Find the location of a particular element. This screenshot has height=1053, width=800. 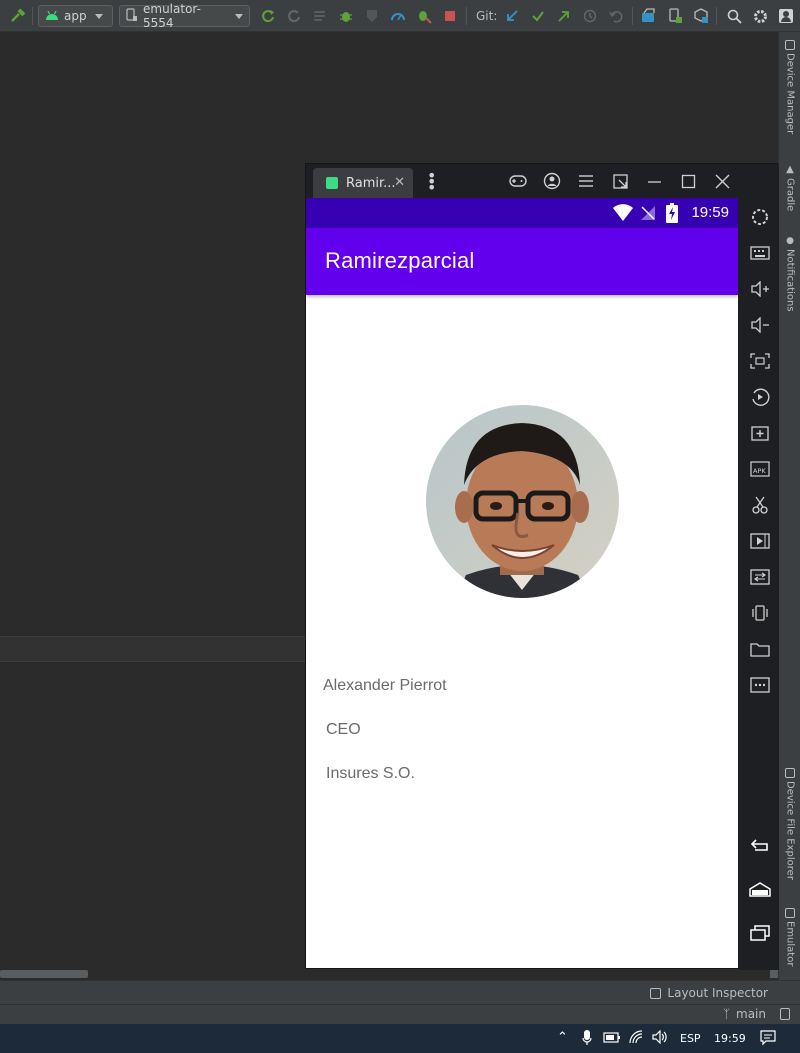

logcat-device-icon is located at coordinates (675, 16).